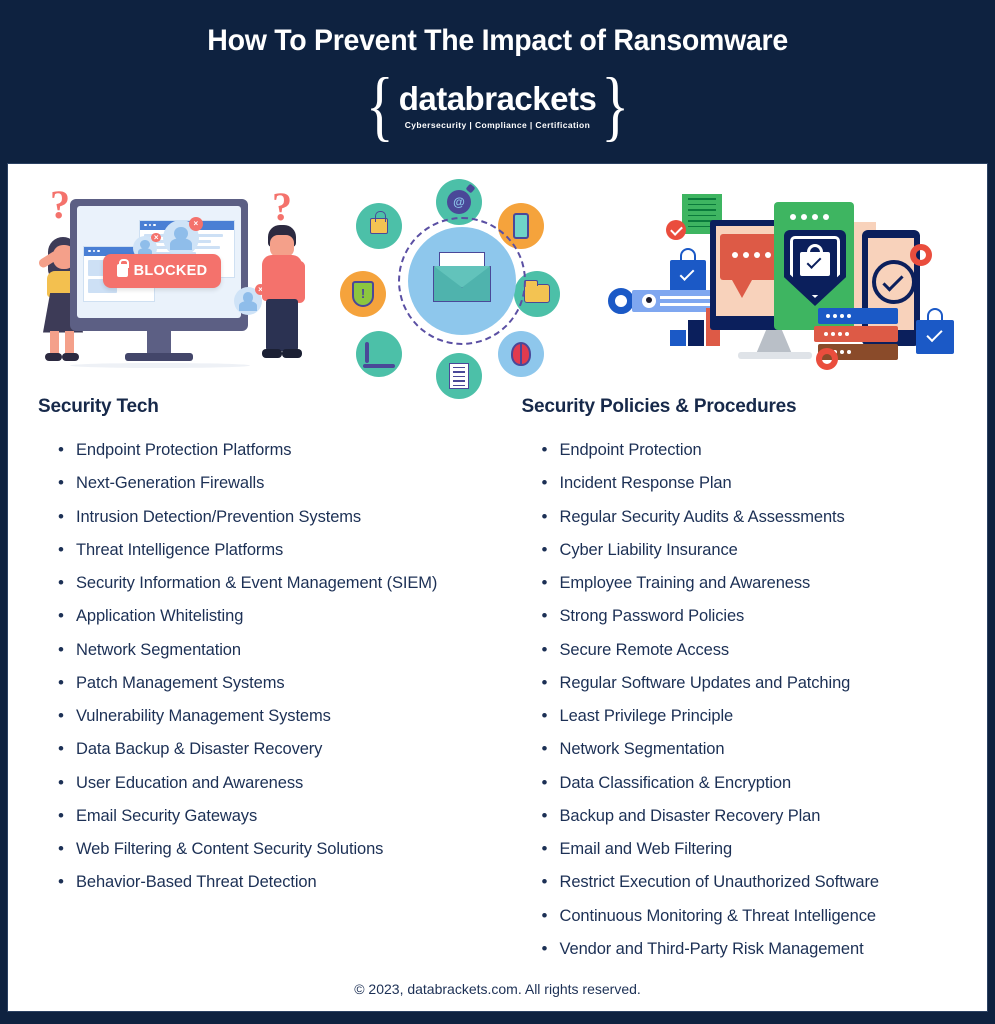  Describe the element at coordinates (98, 406) in the screenshot. I see `column-heading-security-tech: Security Tech` at that location.